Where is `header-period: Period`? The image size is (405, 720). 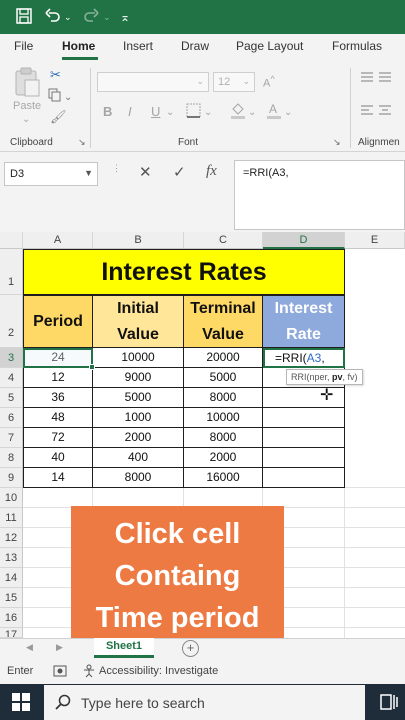 header-period: Period is located at coordinates (58, 321).